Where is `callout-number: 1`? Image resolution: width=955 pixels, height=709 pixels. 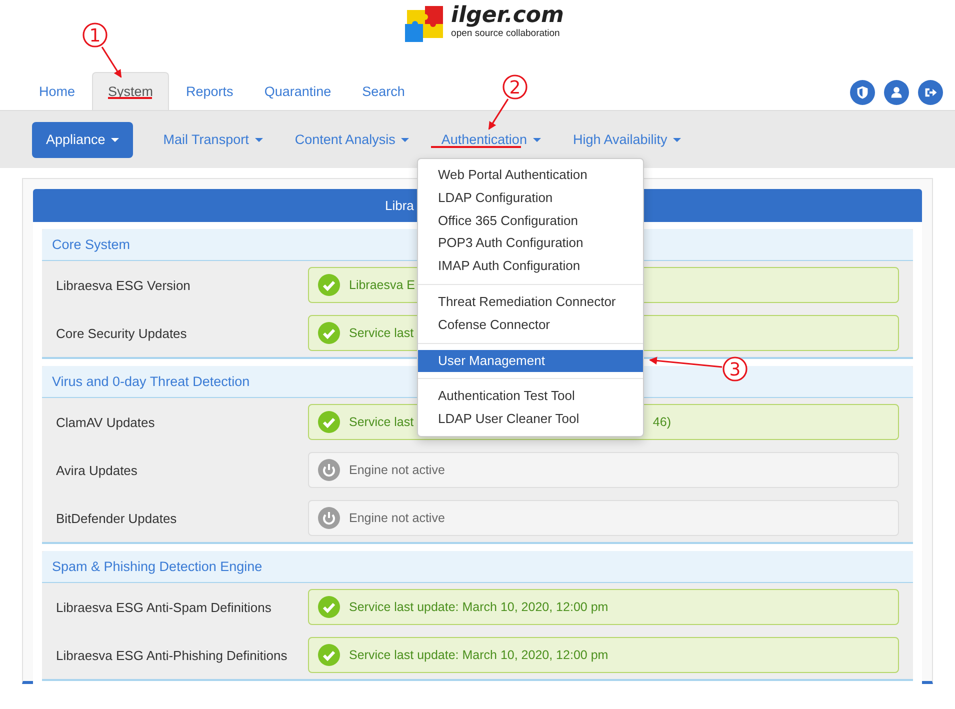 callout-number: 1 is located at coordinates (95, 35).